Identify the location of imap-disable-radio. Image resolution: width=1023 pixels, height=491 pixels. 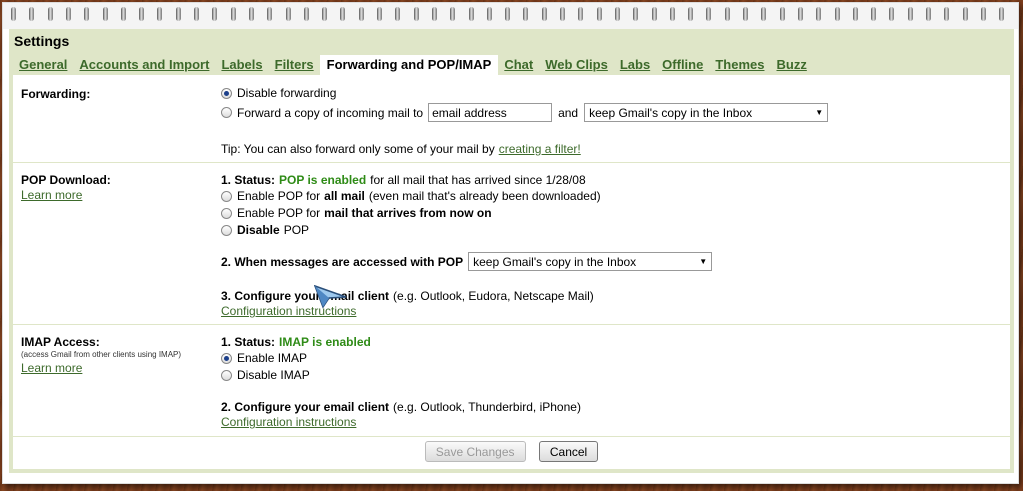
(226, 375).